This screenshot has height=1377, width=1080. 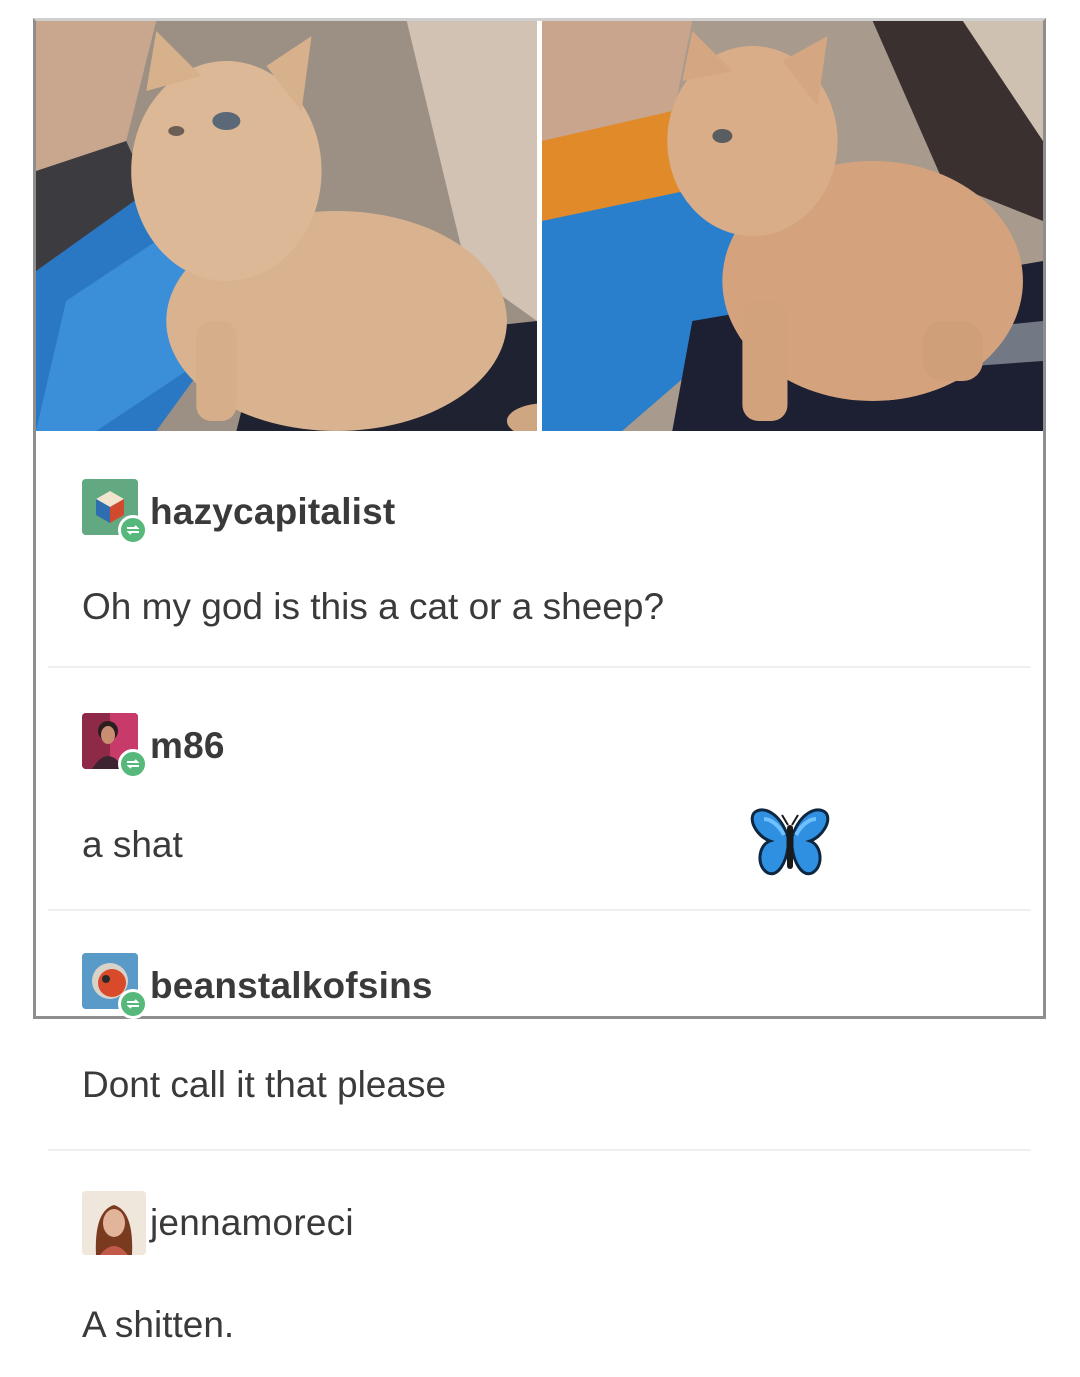 What do you see at coordinates (187, 746) in the screenshot?
I see `username: m86` at bounding box center [187, 746].